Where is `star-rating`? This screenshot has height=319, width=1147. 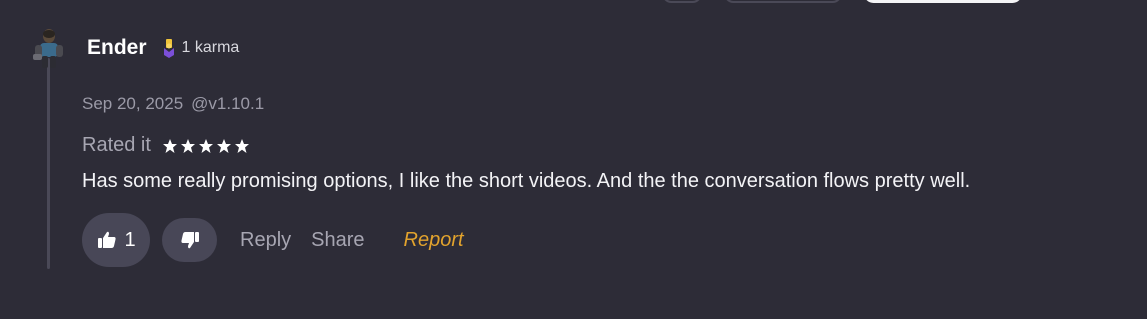 star-rating is located at coordinates (206, 146).